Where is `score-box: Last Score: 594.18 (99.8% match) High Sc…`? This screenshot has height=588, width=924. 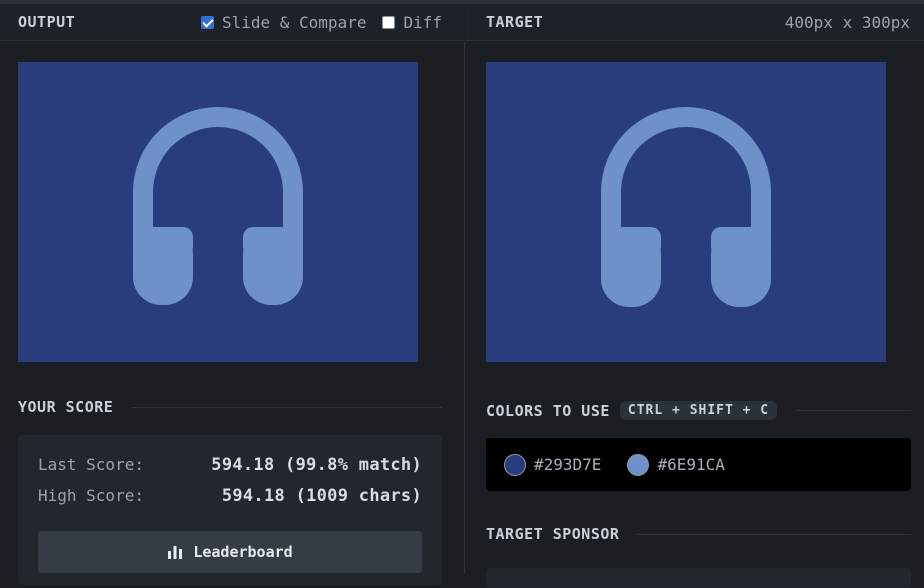 score-box: Last Score: 594.18 (99.8% match) High Sc… is located at coordinates (230, 510).